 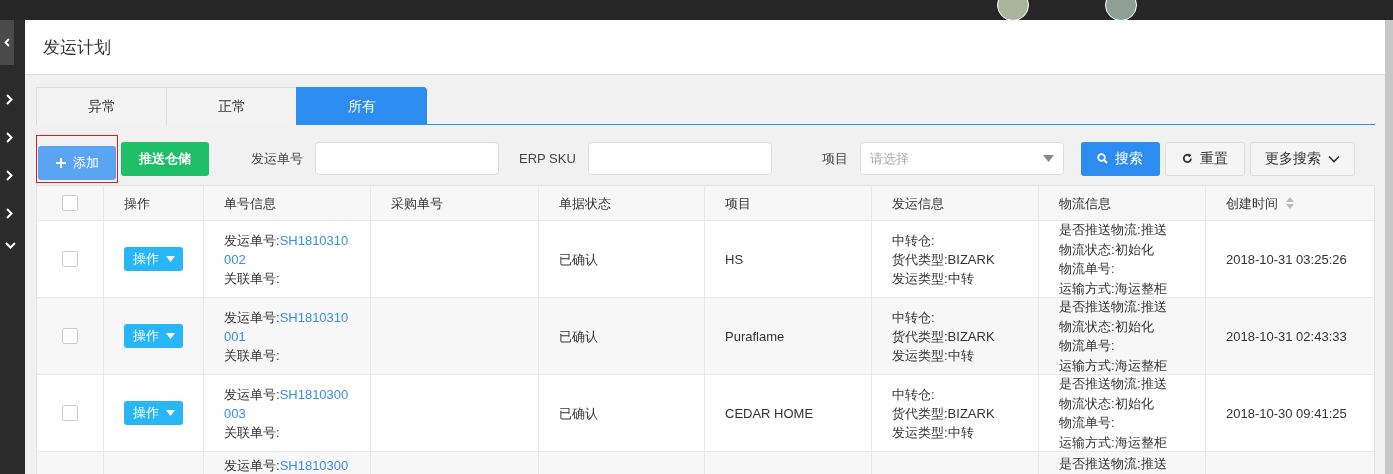 What do you see at coordinates (547, 158) in the screenshot?
I see `filter-label: ERP SKU` at bounding box center [547, 158].